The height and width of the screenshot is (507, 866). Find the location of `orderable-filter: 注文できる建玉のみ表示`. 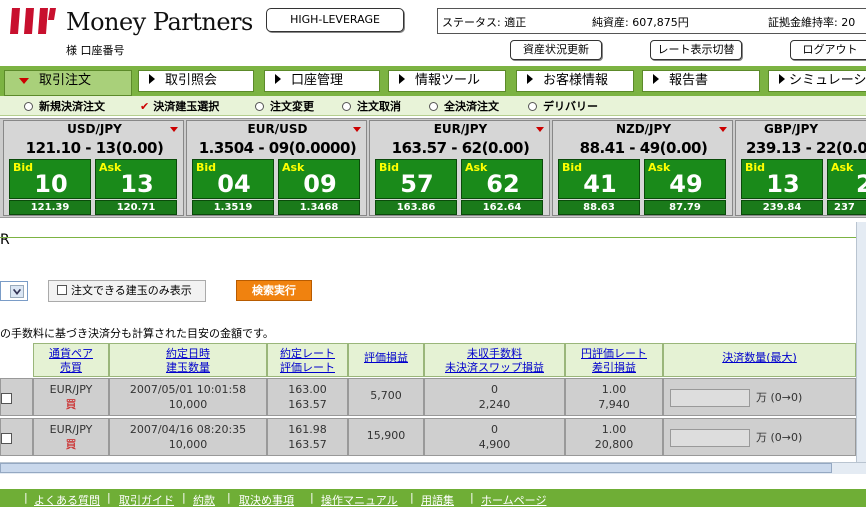

orderable-filter: 注文できる建玉のみ表示 is located at coordinates (127, 291).